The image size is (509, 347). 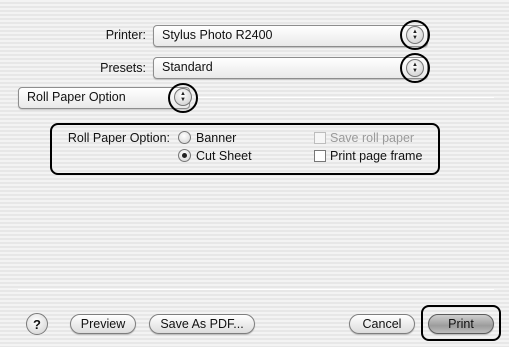 What do you see at coordinates (415, 35) in the screenshot?
I see `printer-arrows-highlight` at bounding box center [415, 35].